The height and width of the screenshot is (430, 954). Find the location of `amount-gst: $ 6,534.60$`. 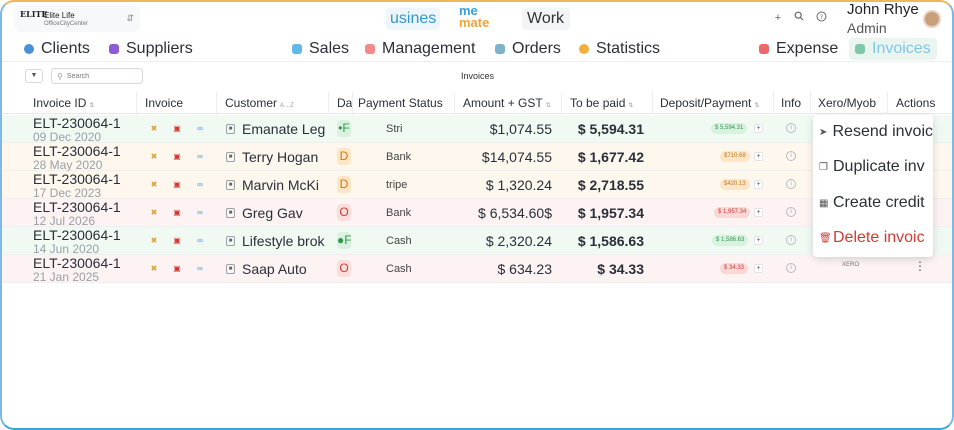

amount-gst: $ 6,534.60$ is located at coordinates (515, 213).